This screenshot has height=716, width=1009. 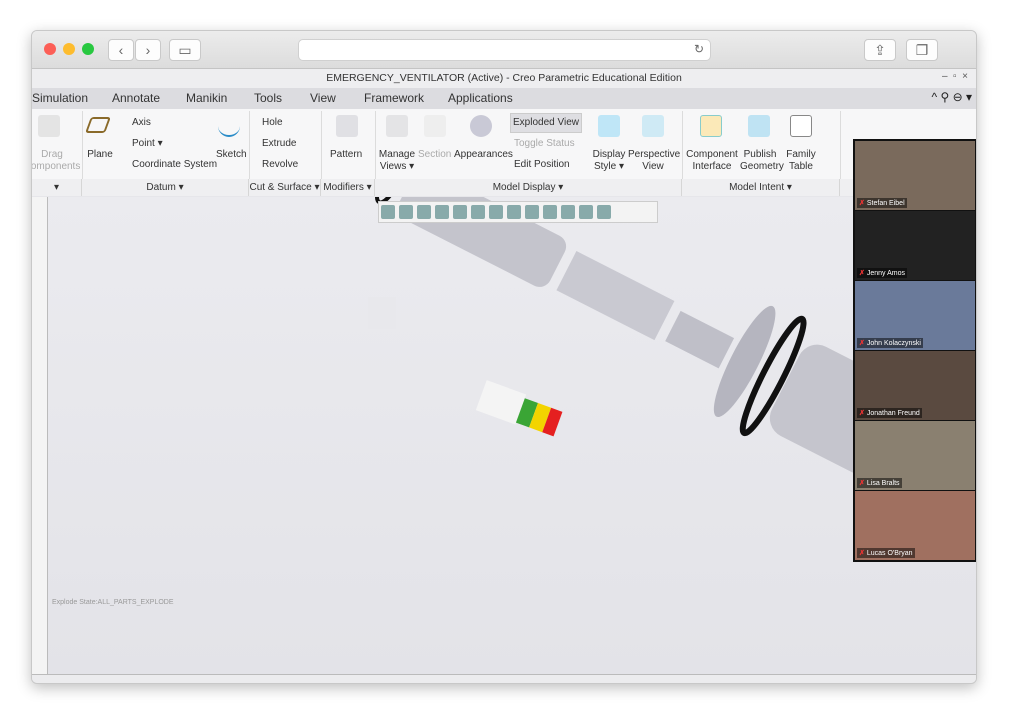 What do you see at coordinates (532, 212) in the screenshot?
I see `perspective-icon` at bounding box center [532, 212].